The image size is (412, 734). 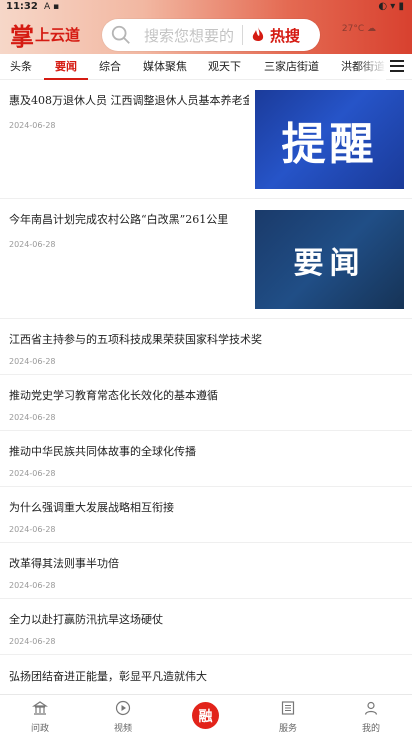 What do you see at coordinates (287, 729) in the screenshot?
I see `nav-label: 服务` at bounding box center [287, 729].